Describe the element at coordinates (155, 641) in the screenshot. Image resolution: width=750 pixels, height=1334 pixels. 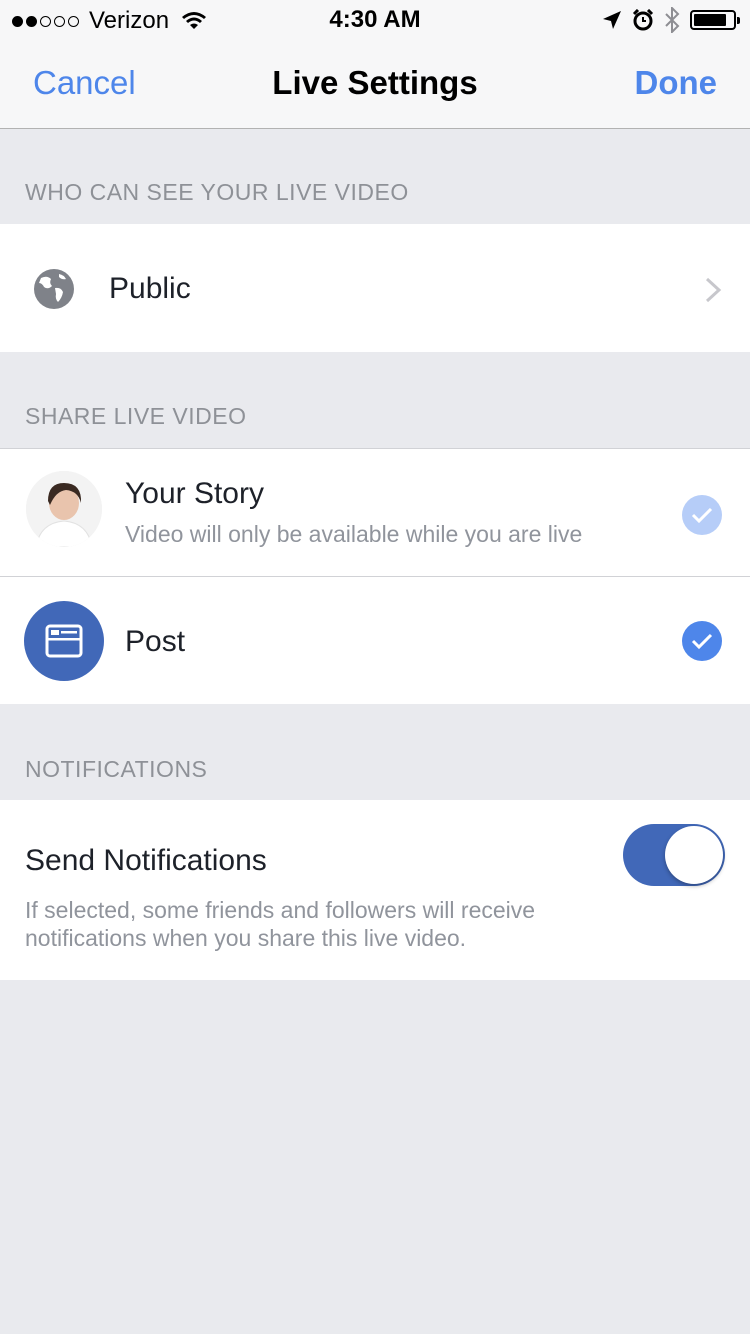
I see `post-title: Post` at that location.